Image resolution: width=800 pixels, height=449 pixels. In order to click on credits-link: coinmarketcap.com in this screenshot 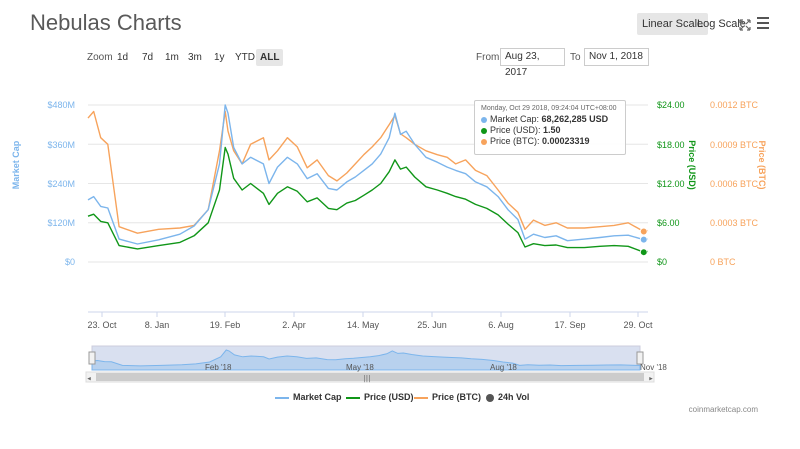, I will do `click(723, 409)`.